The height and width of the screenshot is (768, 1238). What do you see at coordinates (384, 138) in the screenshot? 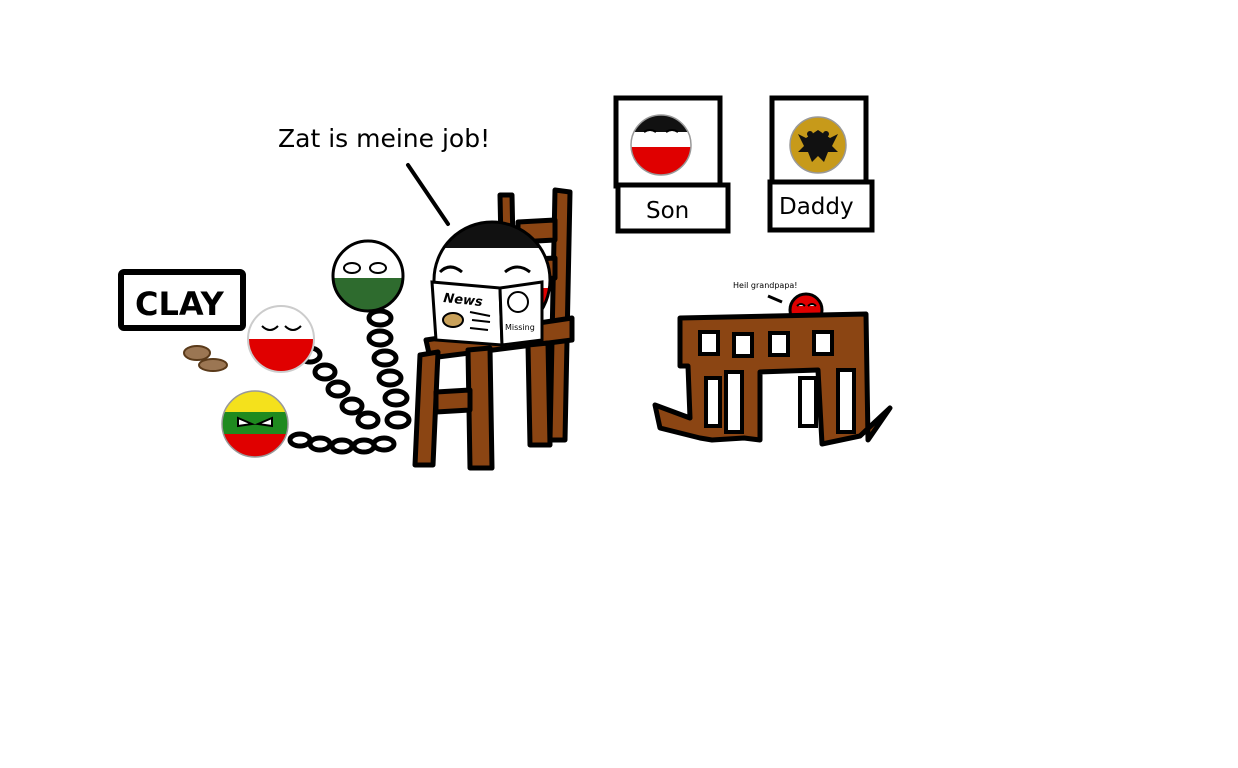
I see `speech-main: Zat is meine job!` at bounding box center [384, 138].